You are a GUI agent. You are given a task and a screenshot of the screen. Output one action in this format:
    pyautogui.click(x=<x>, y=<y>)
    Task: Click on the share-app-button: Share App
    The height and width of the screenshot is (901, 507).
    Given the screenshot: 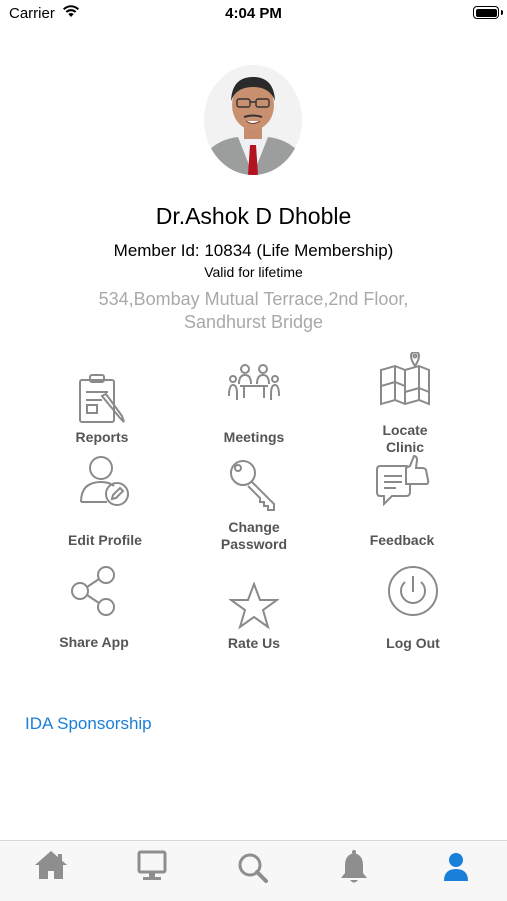 What is the action you would take?
    pyautogui.click(x=94, y=609)
    